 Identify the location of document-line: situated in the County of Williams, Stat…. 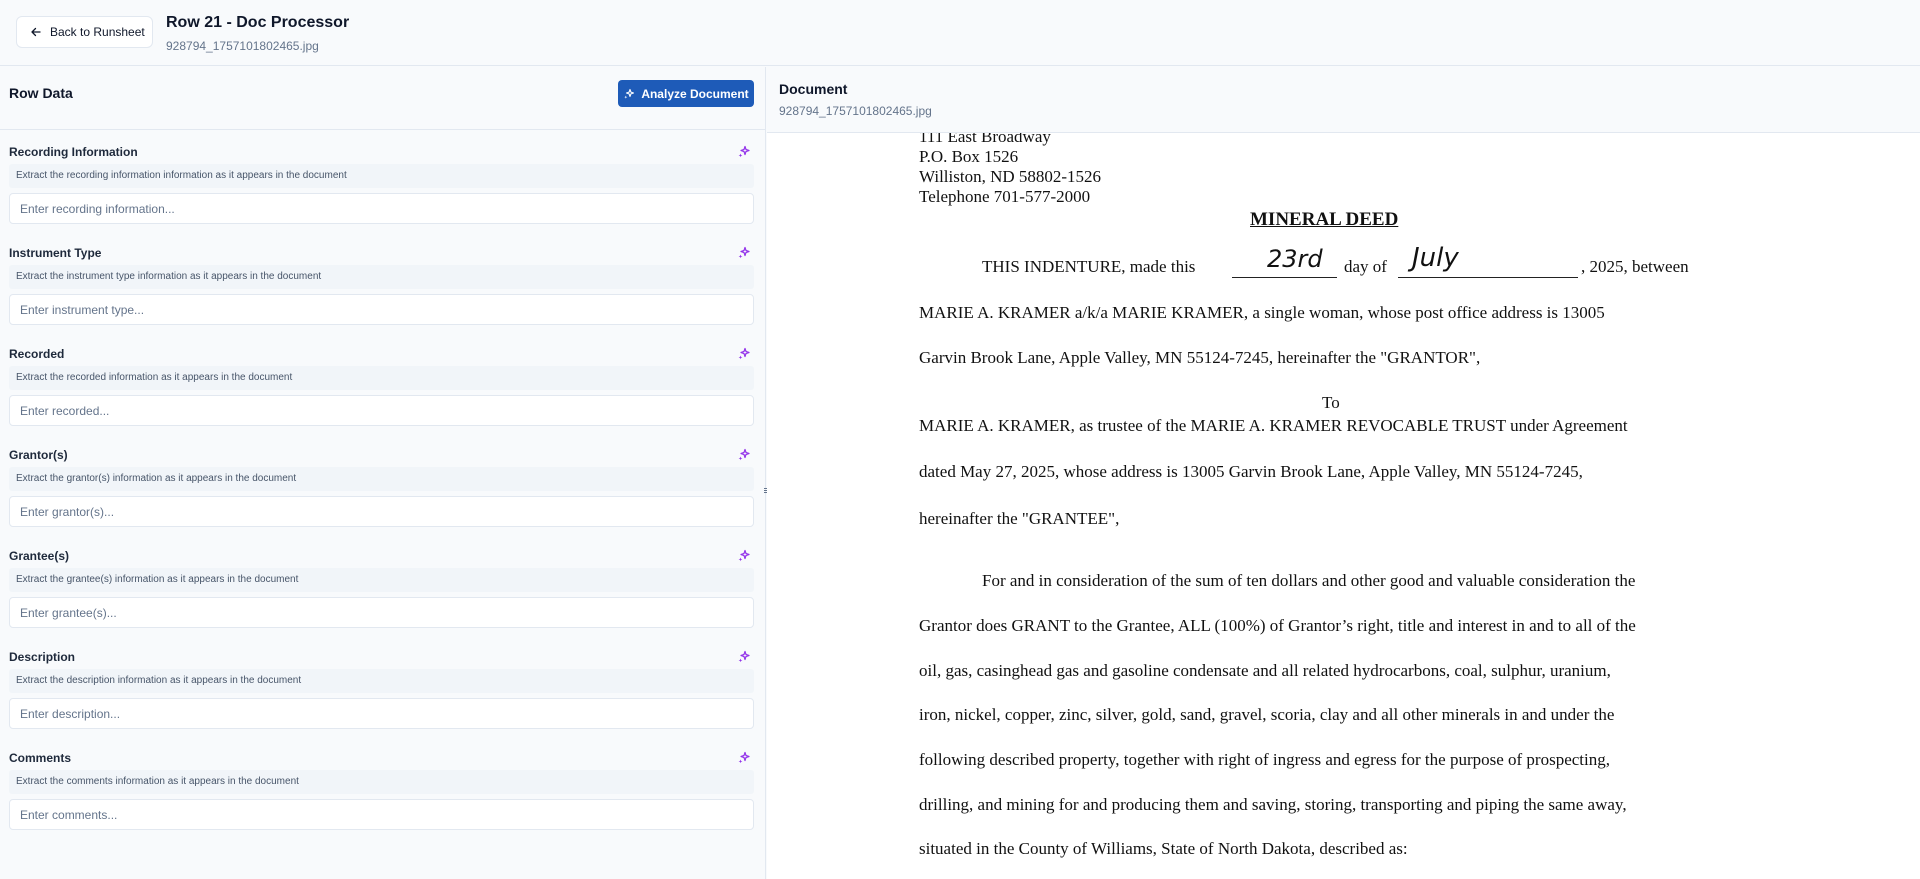
(1163, 848).